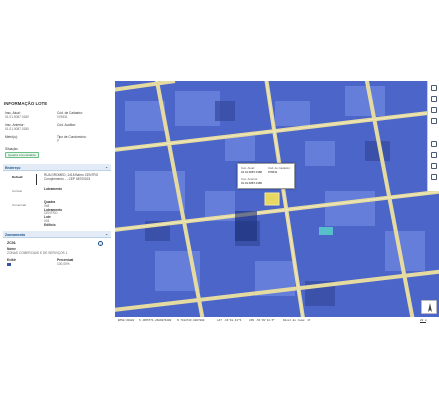 This screenshot has width=439, height=404. I want to click on print-icon, so click(434, 144).